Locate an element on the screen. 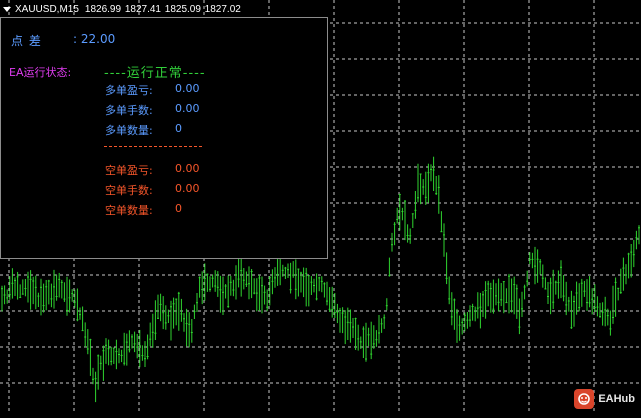 The width and height of the screenshot is (641, 418). short-profit-label: 空单盈亏: is located at coordinates (129, 170).